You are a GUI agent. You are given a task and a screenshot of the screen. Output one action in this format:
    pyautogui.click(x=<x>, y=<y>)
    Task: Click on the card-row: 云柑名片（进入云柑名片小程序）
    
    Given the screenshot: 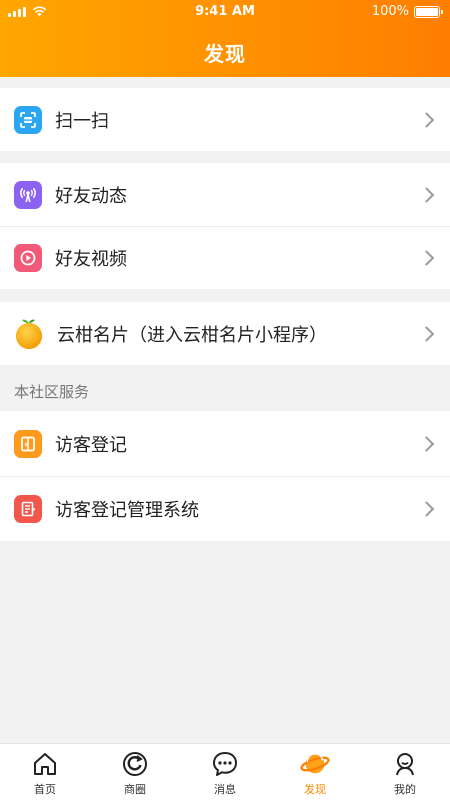 What is the action you would take?
    pyautogui.click(x=225, y=333)
    